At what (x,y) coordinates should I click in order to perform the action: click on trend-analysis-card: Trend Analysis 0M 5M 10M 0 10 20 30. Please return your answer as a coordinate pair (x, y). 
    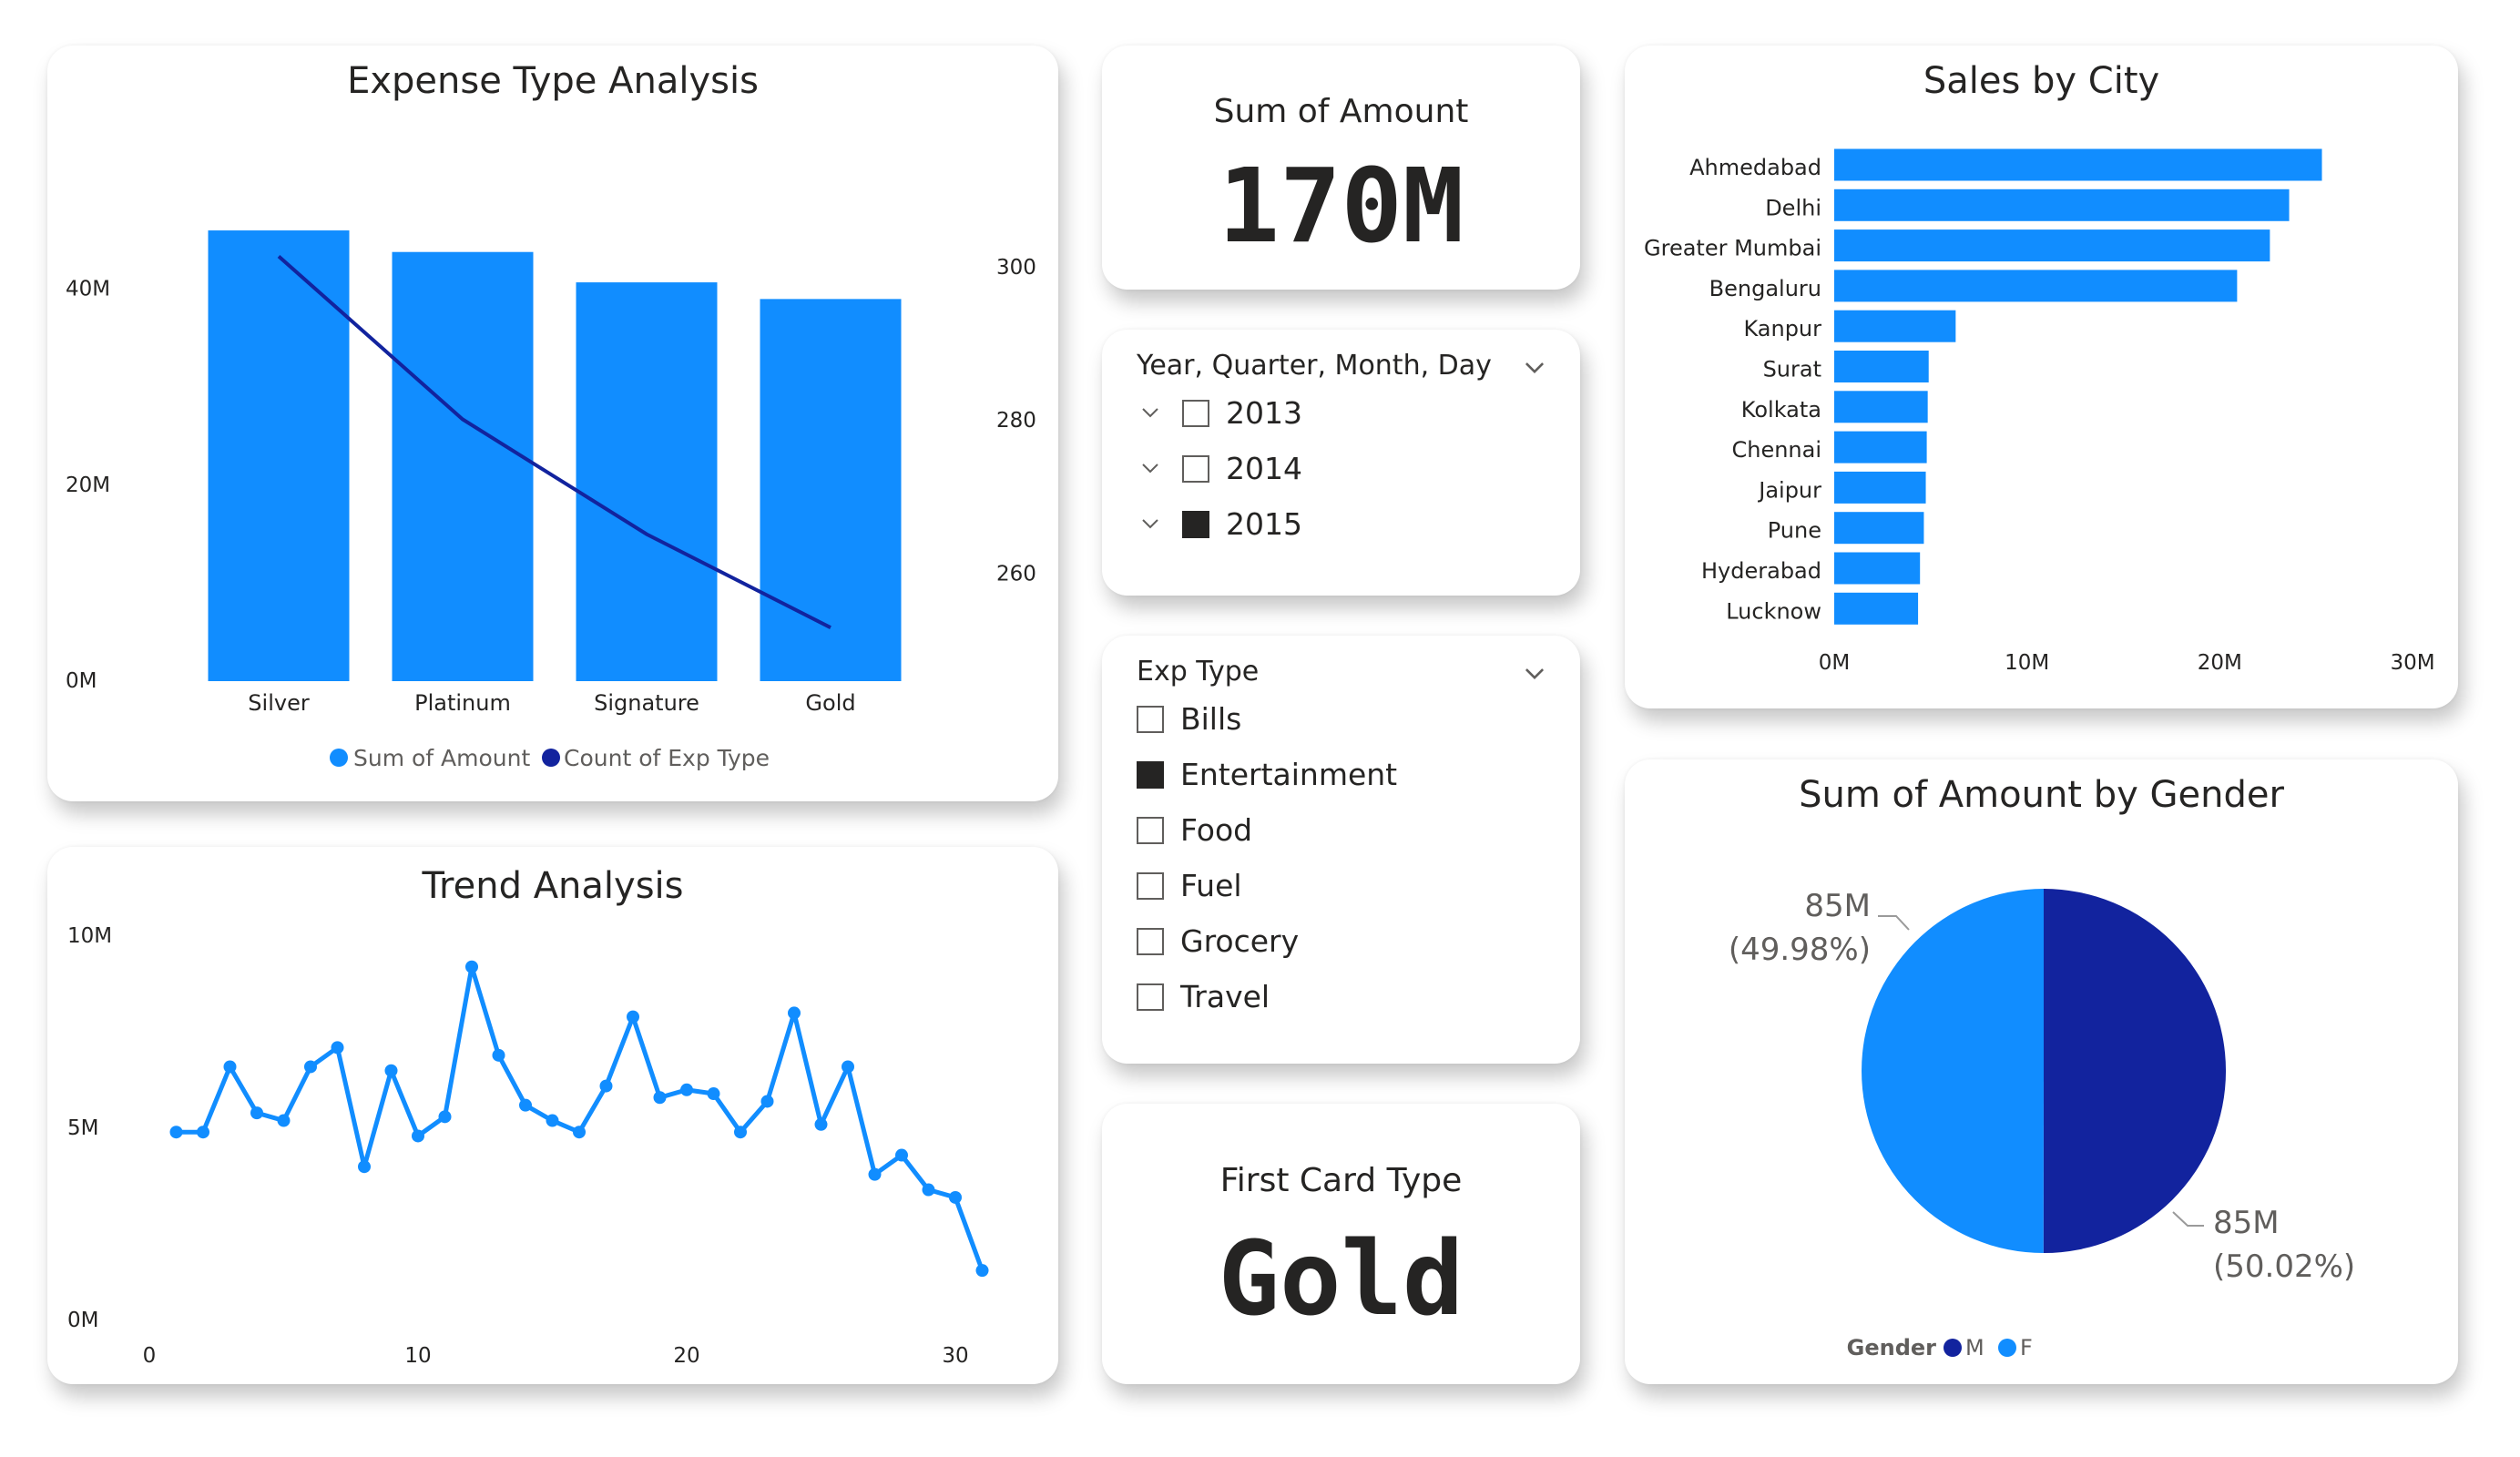
    Looking at the image, I should click on (552, 1116).